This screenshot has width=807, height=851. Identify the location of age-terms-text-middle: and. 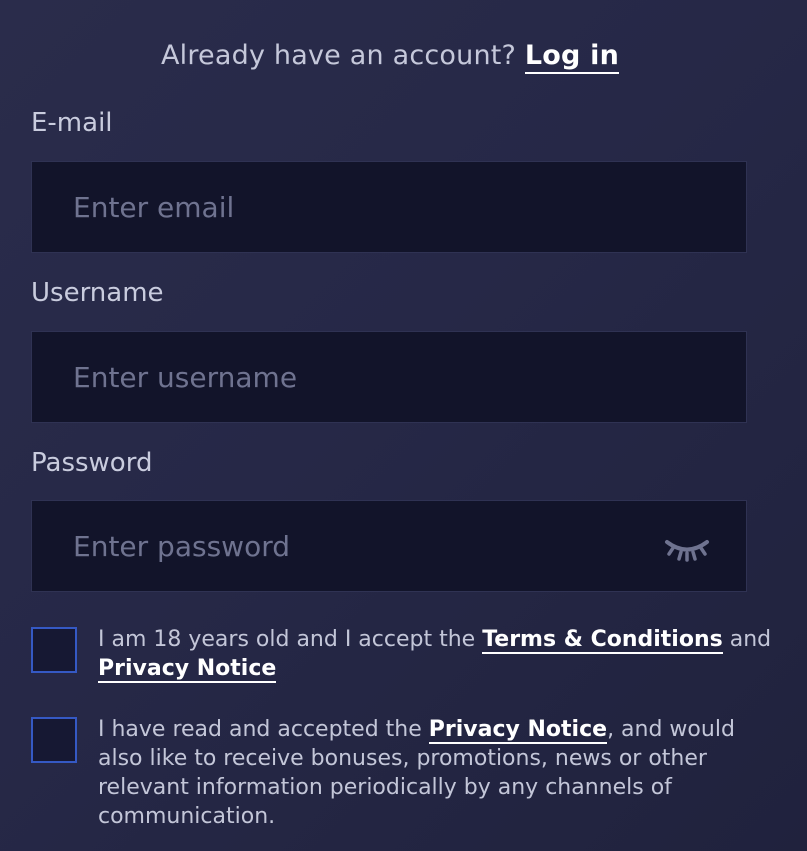
(747, 639).